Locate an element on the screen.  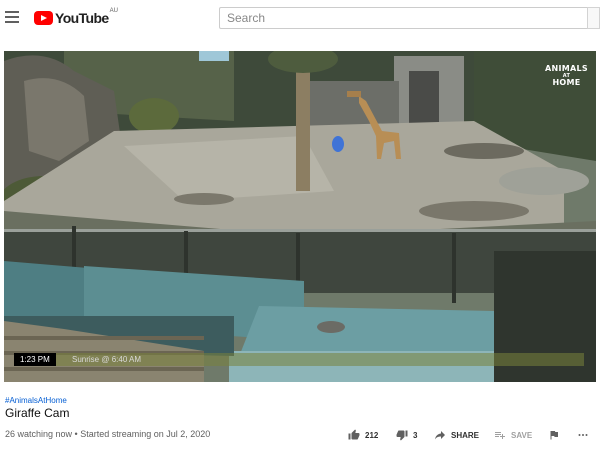
save-button: SAVE is located at coordinates (513, 435).